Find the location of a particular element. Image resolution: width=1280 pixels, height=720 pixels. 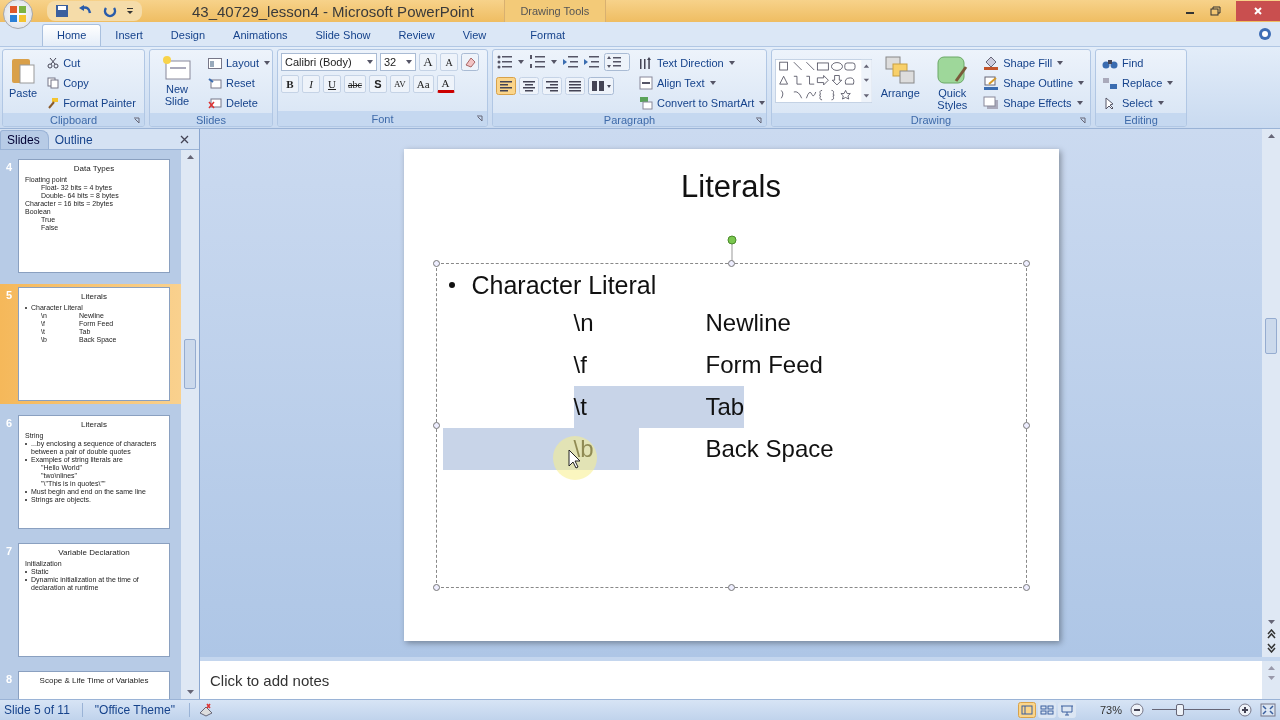

normal-view-icon is located at coordinates (1026, 710).